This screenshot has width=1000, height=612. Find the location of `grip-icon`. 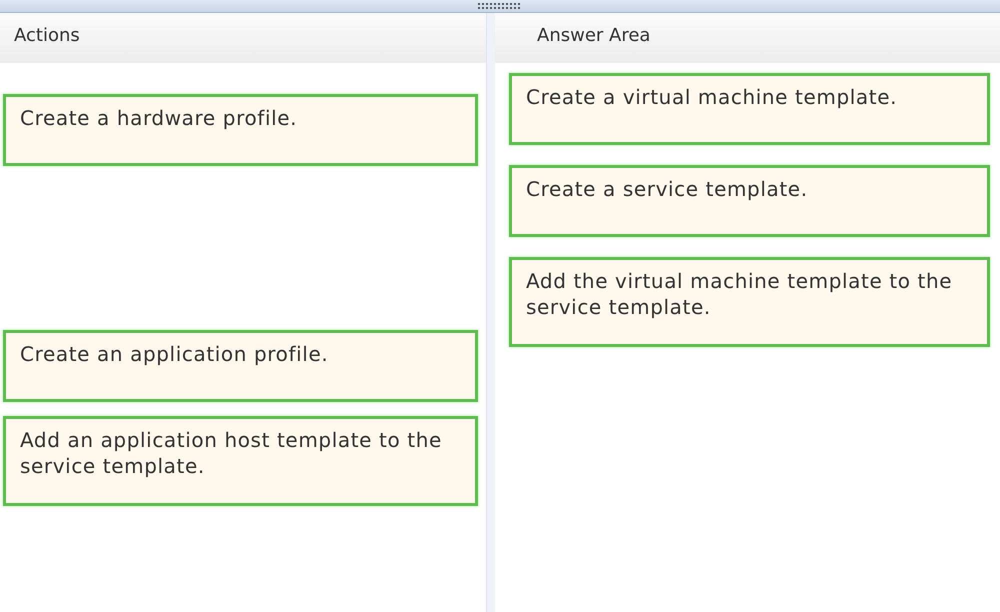

grip-icon is located at coordinates (500, 6).